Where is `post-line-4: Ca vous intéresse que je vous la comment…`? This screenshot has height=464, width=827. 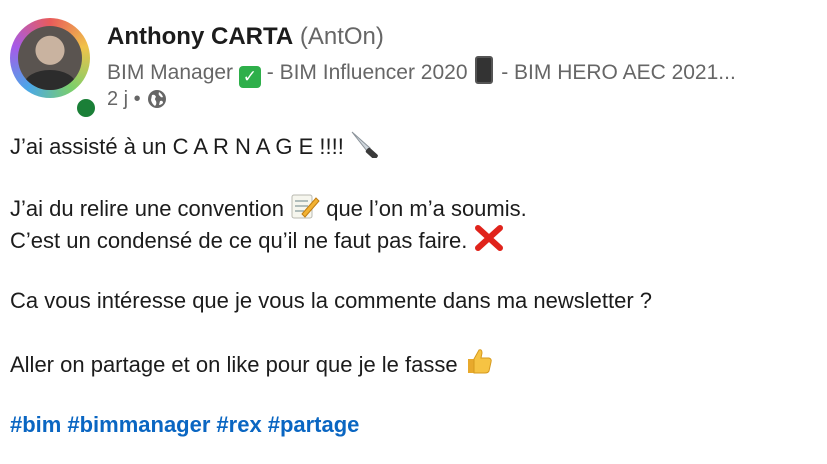 post-line-4: Ca vous intéresse que je vous la comment… is located at coordinates (331, 300).